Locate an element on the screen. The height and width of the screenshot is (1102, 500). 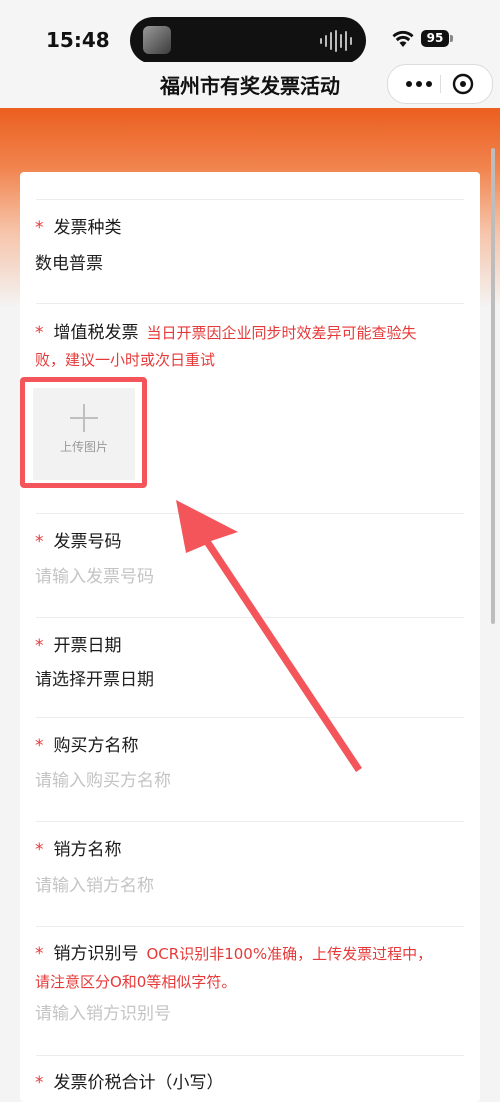
more-icon is located at coordinates (419, 84).